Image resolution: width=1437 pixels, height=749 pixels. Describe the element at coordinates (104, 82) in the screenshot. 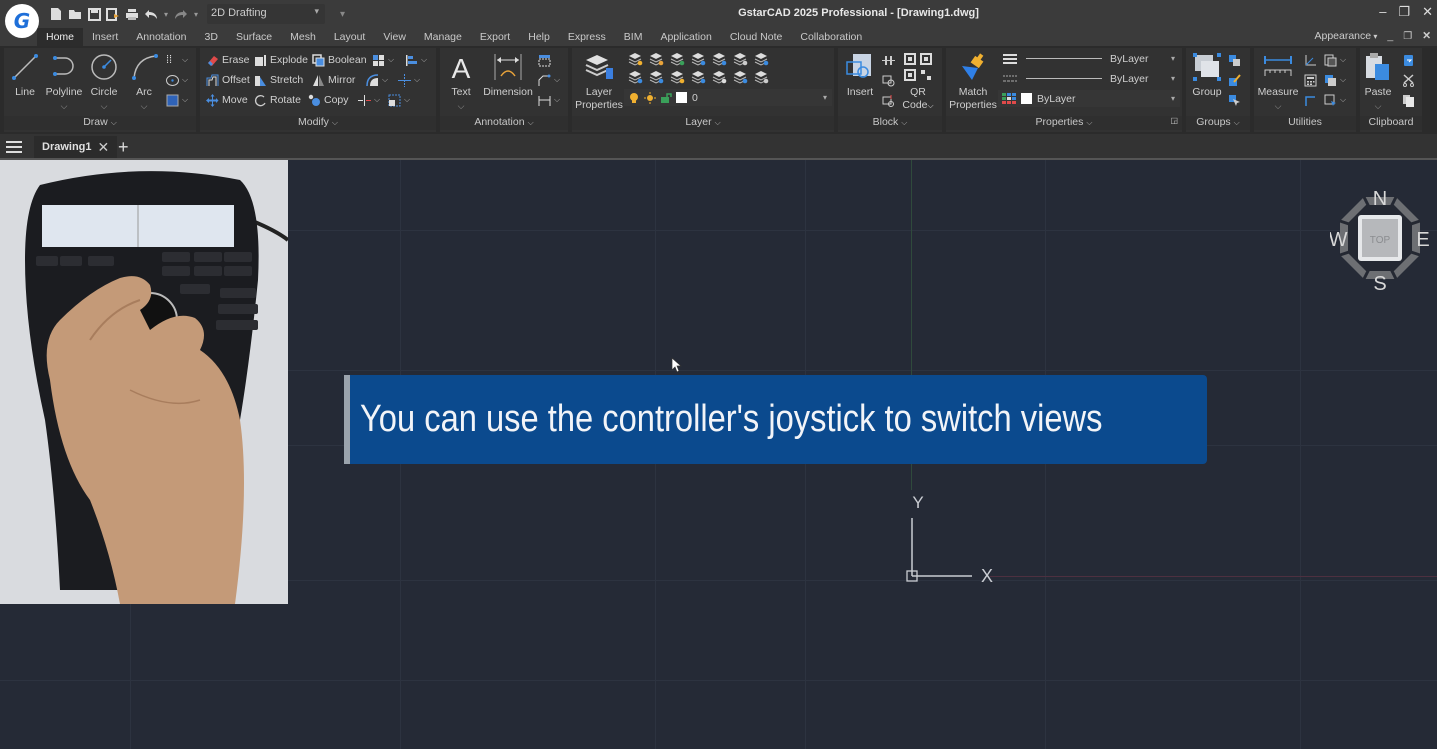

I see `circle-button: Circle ⌵` at that location.